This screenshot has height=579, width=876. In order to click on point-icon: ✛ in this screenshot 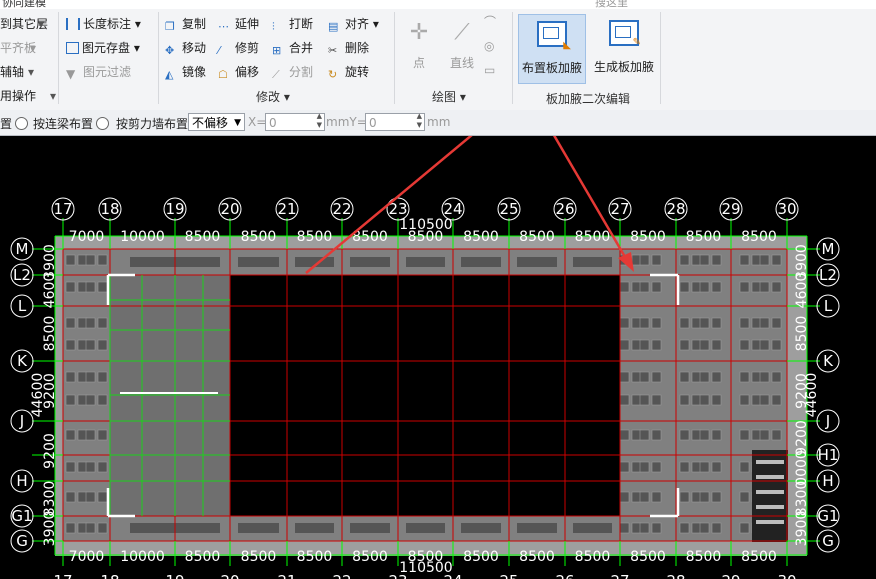, I will do `click(419, 32)`.